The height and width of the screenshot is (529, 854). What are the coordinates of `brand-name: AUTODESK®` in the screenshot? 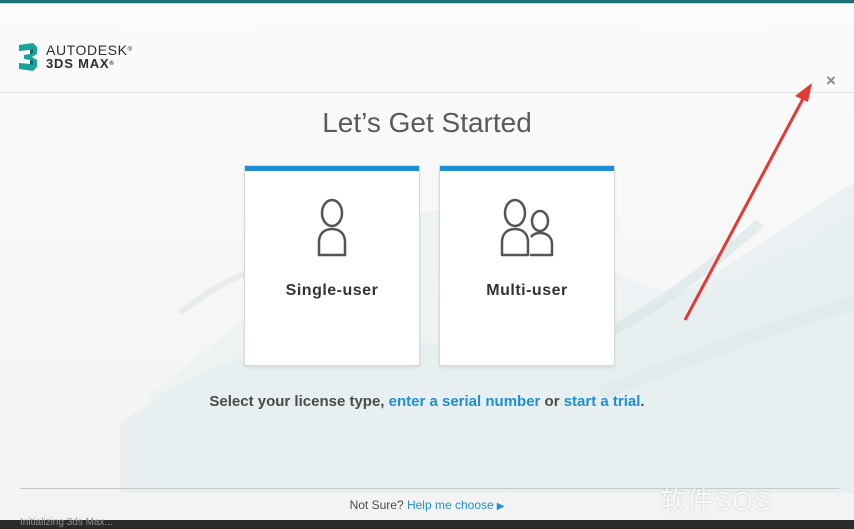 It's located at (89, 50).